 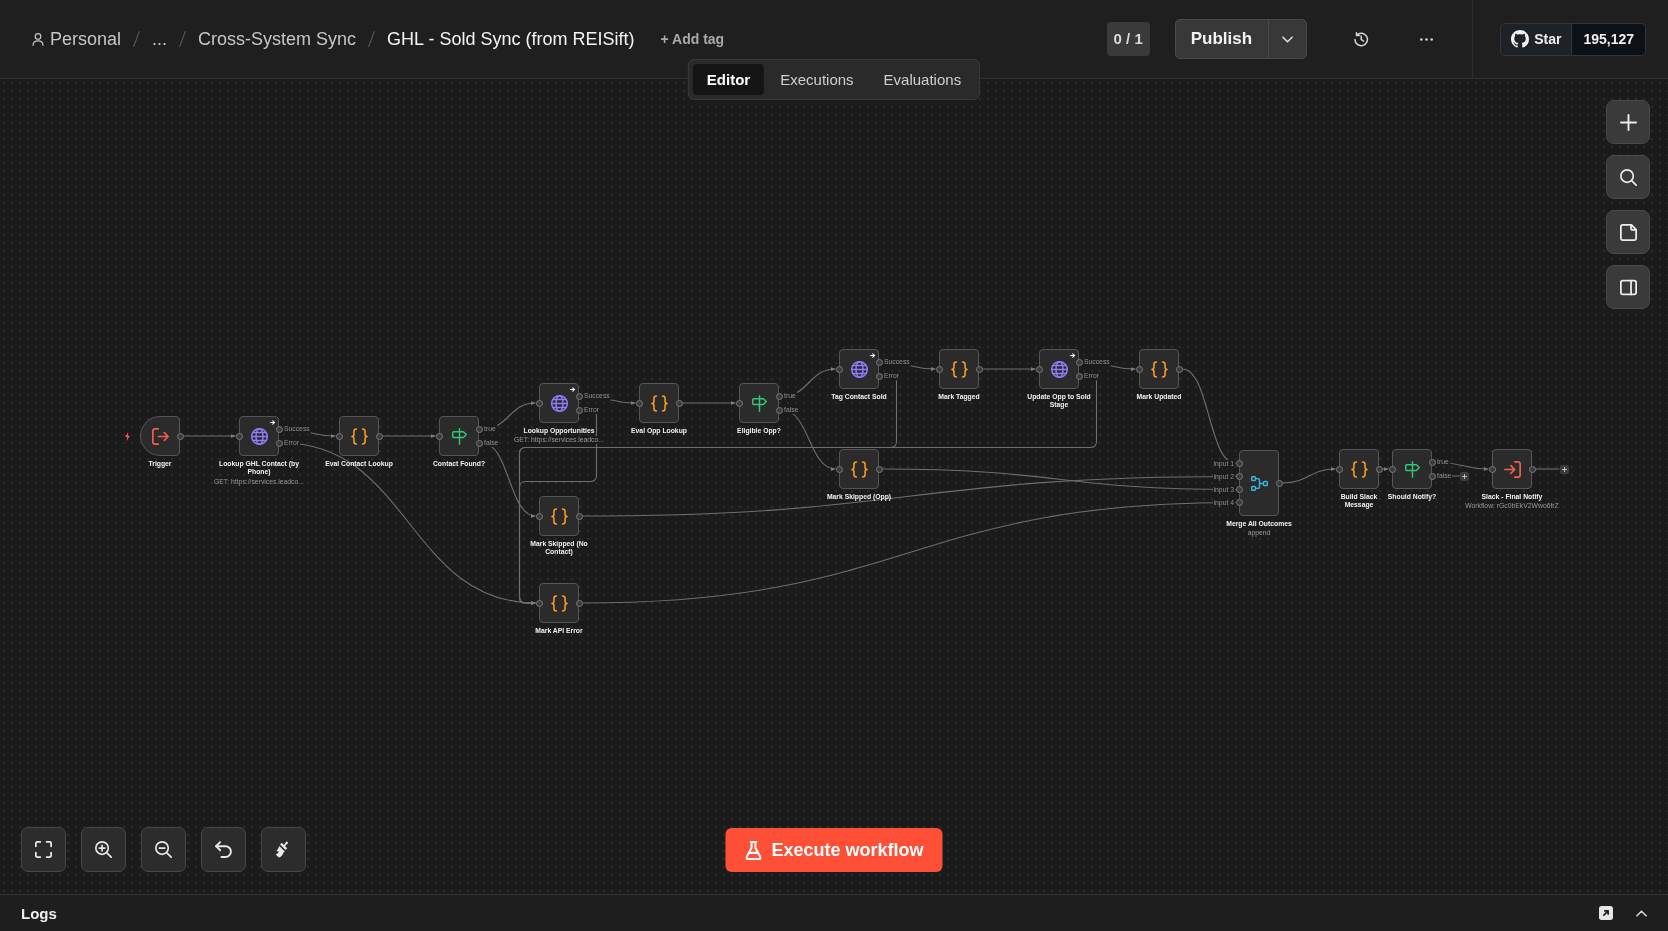 What do you see at coordinates (283, 849) in the screenshot?
I see `tidy-up-button` at bounding box center [283, 849].